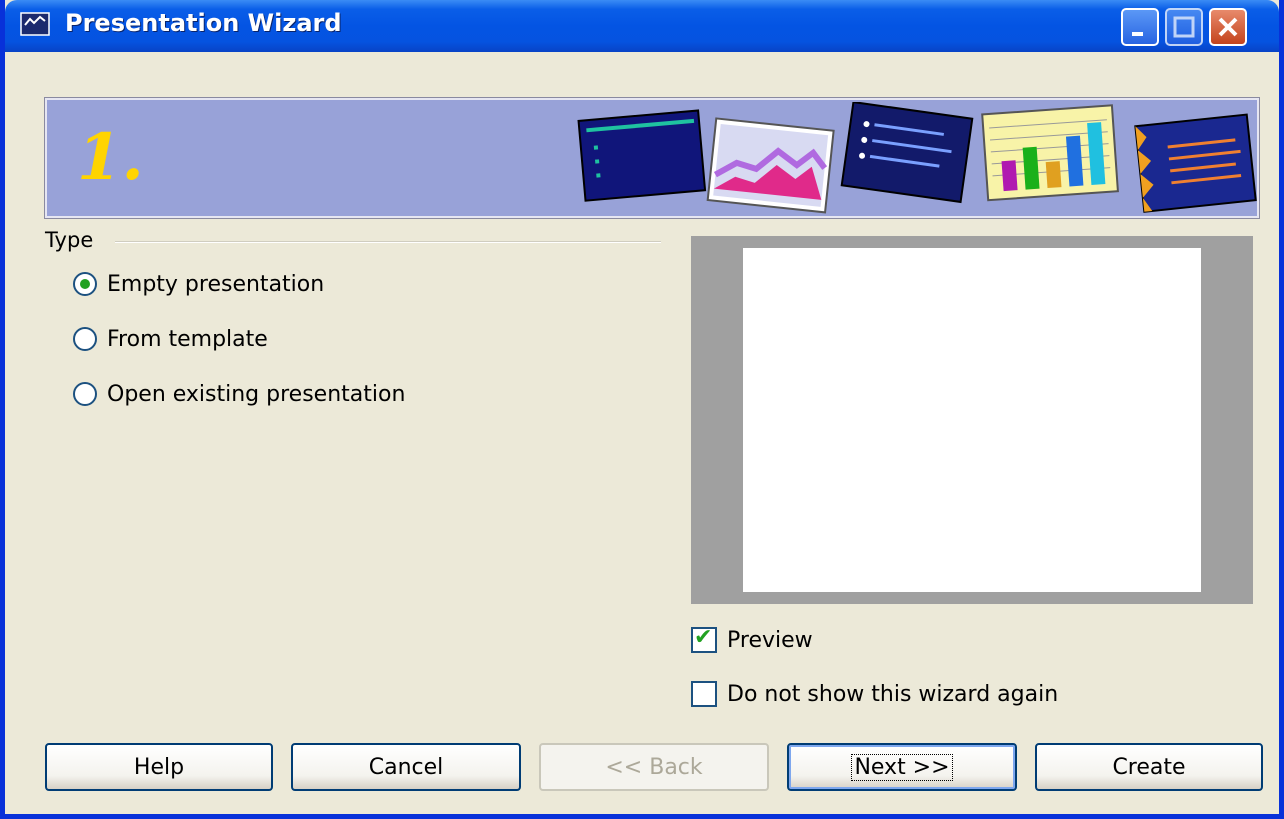  I want to click on radio-label: Empty presentation, so click(216, 284).